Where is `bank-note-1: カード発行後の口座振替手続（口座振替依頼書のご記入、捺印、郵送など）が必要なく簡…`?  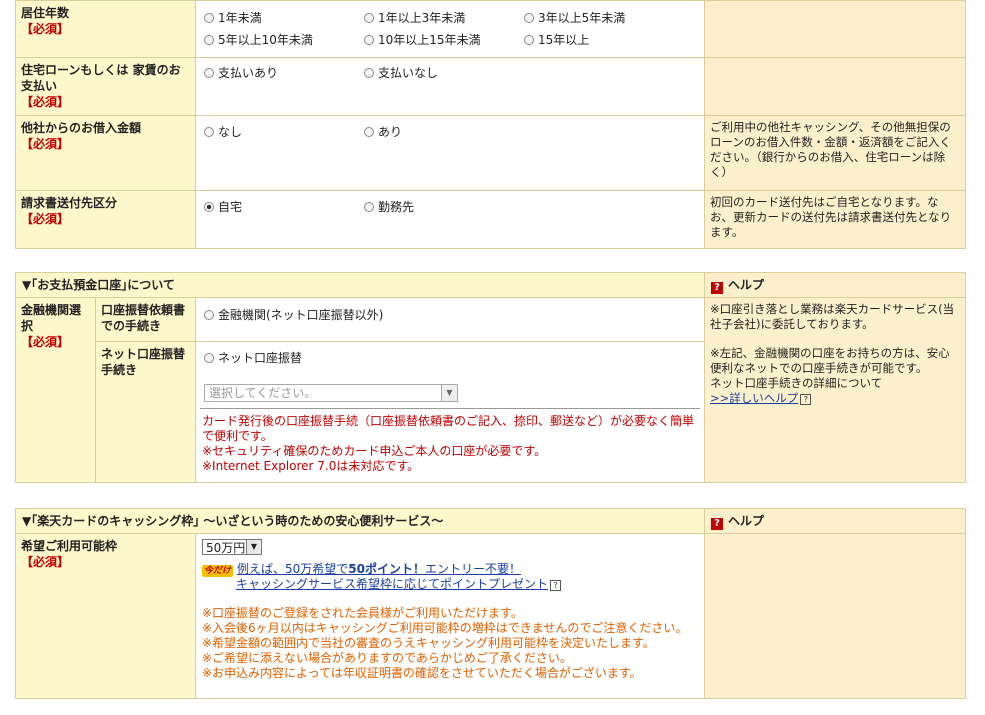
bank-note-1: カード発行後の口座振替手続（口座振替依頼書のご記入、捺印、郵送など）が必要なく簡… is located at coordinates (448, 428).